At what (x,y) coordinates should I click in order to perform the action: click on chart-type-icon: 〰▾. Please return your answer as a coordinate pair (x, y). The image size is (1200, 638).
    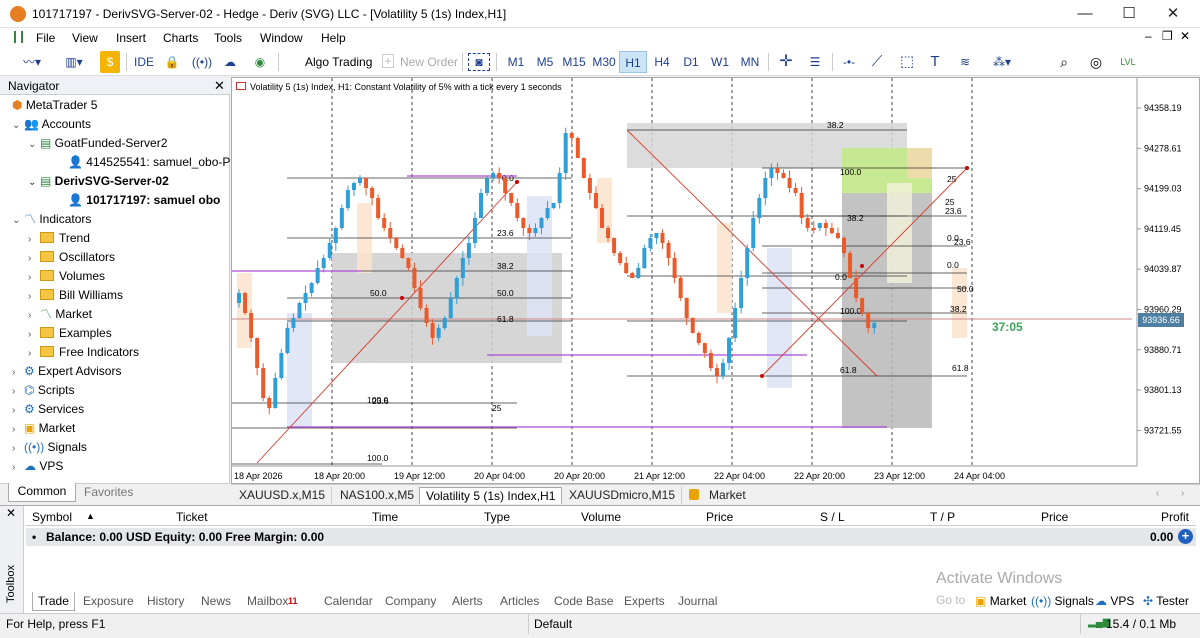
    Looking at the image, I should click on (32, 62).